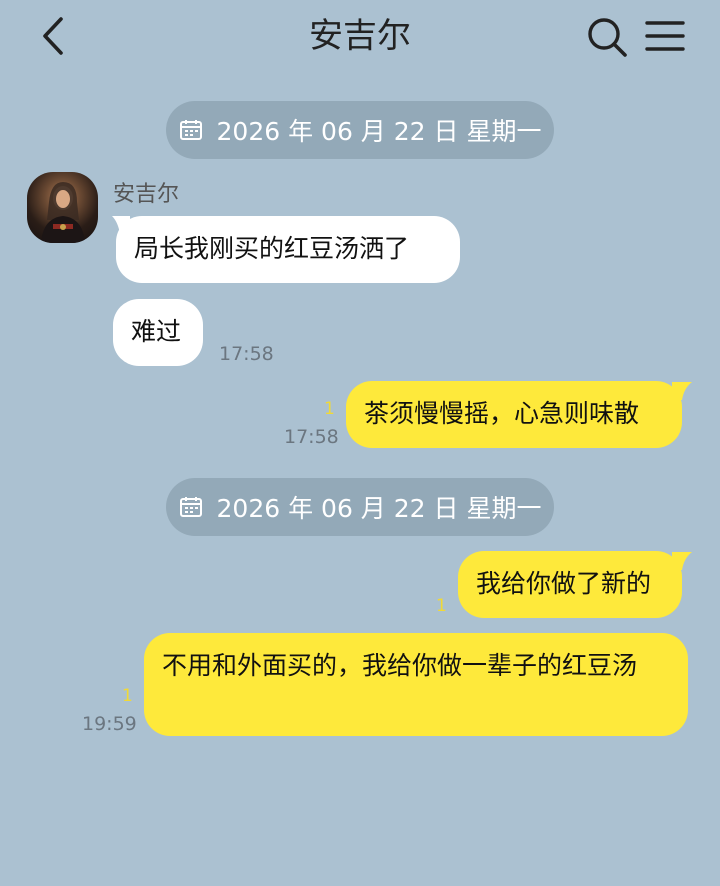  Describe the element at coordinates (564, 583) in the screenshot. I see `message-text: 我给你做了新的` at that location.